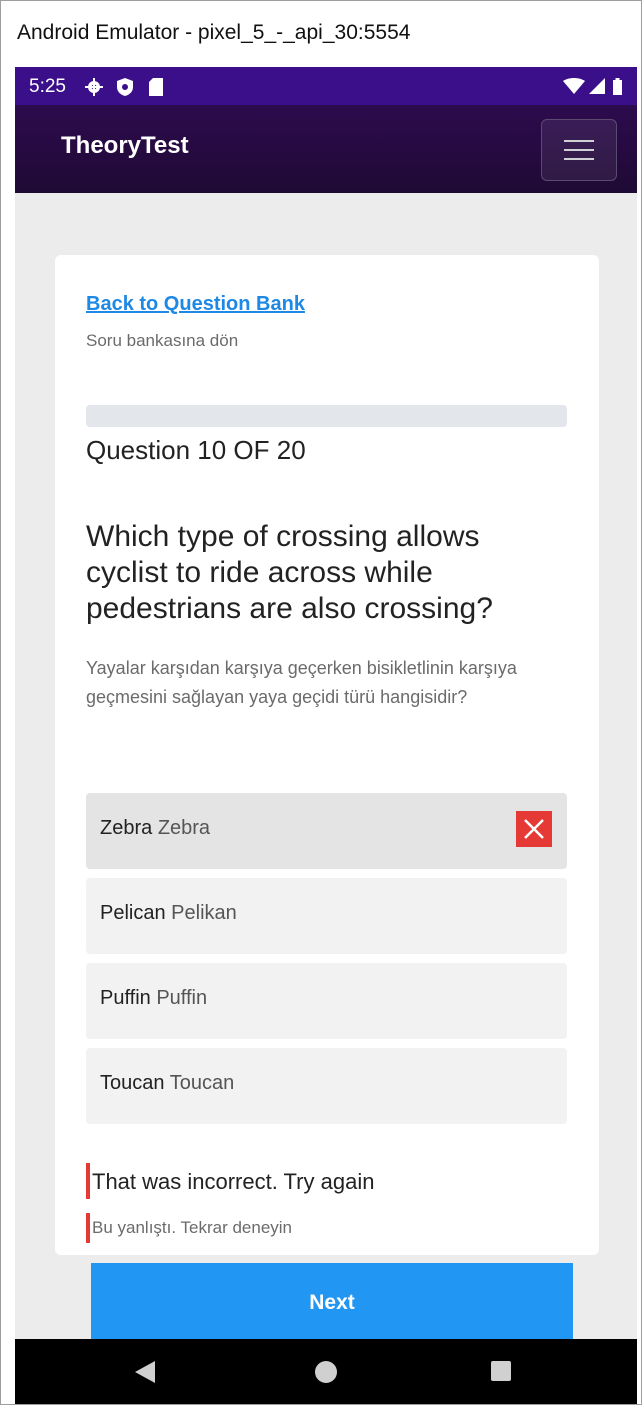 Image resolution: width=642 pixels, height=1405 pixels. Describe the element at coordinates (195, 304) in the screenshot. I see `back-to-question-bank-link: Back to Question Bank` at that location.